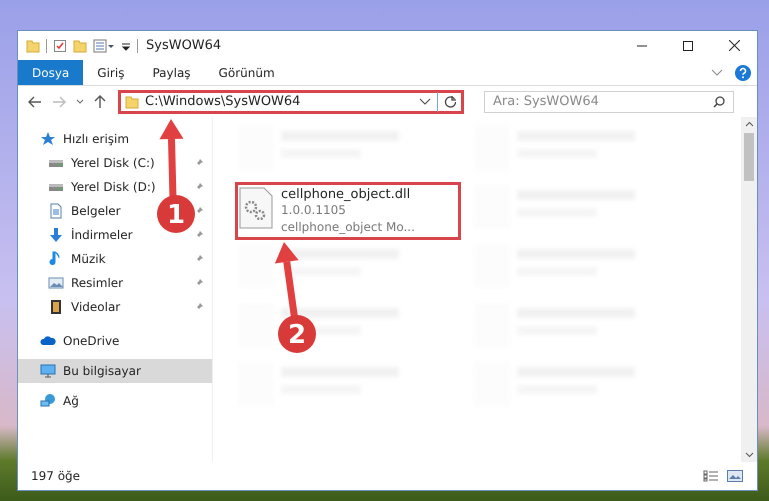  I want to click on folder-icon, so click(132, 101).